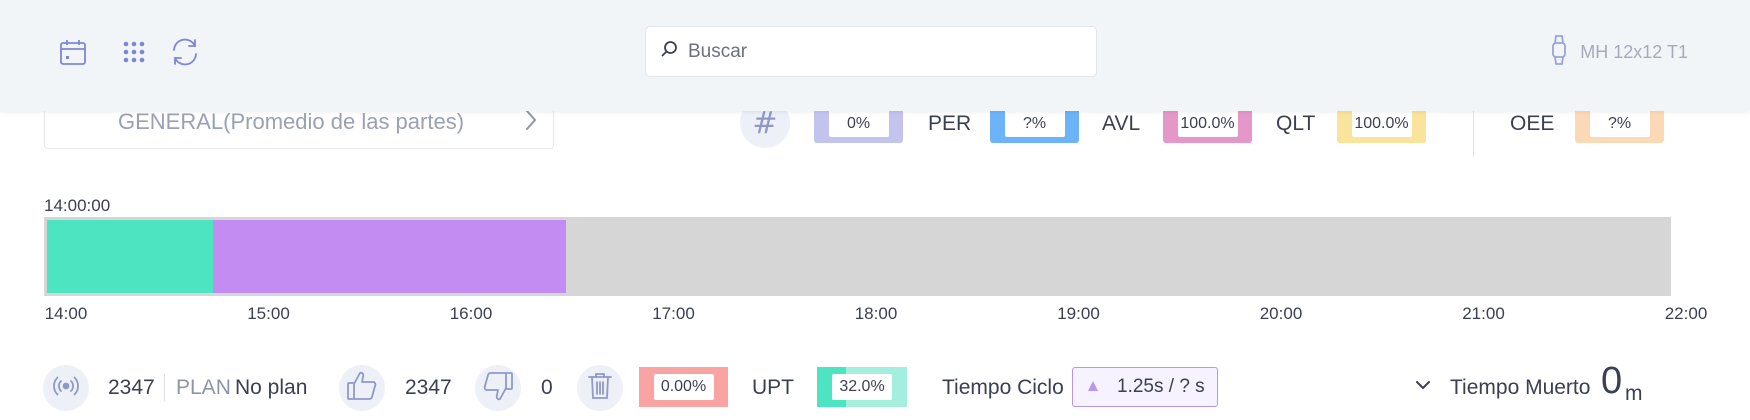 This screenshot has height=420, width=1750. Describe the element at coordinates (1634, 52) in the screenshot. I see `machine-label: MH 12x12 T1` at that location.